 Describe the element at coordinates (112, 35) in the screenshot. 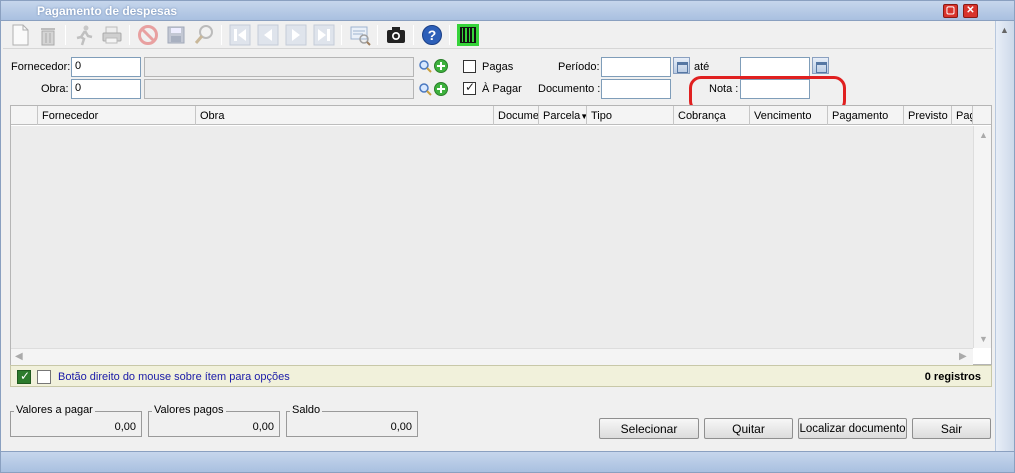

I see `printer-icon` at that location.